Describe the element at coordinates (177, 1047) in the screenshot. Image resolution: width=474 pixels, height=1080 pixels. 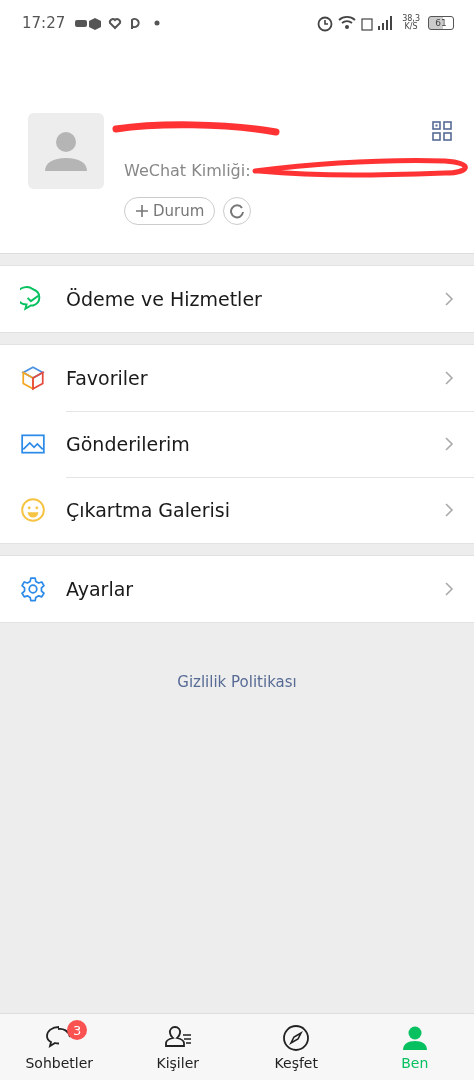
I see `tab: Kişiler` at that location.